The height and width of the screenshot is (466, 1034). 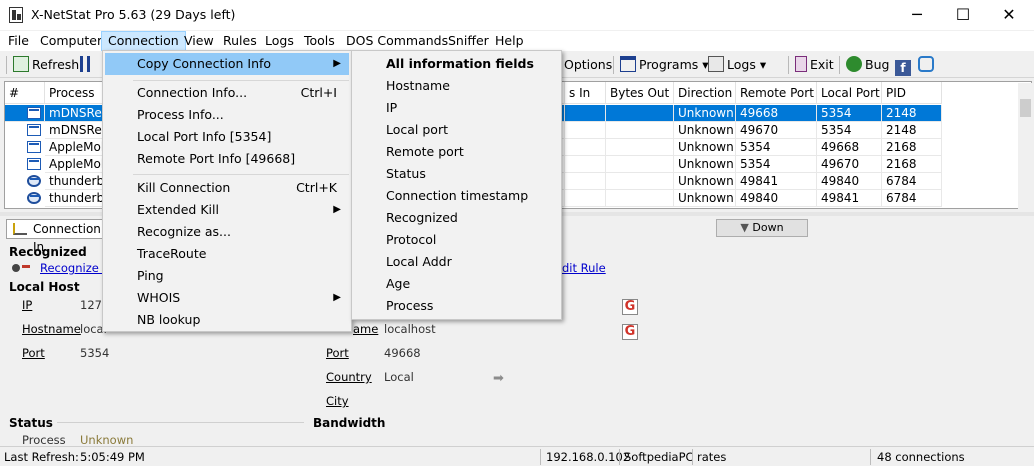 What do you see at coordinates (456, 64) in the screenshot?
I see `submenu-item-all-fields: All information fields` at bounding box center [456, 64].